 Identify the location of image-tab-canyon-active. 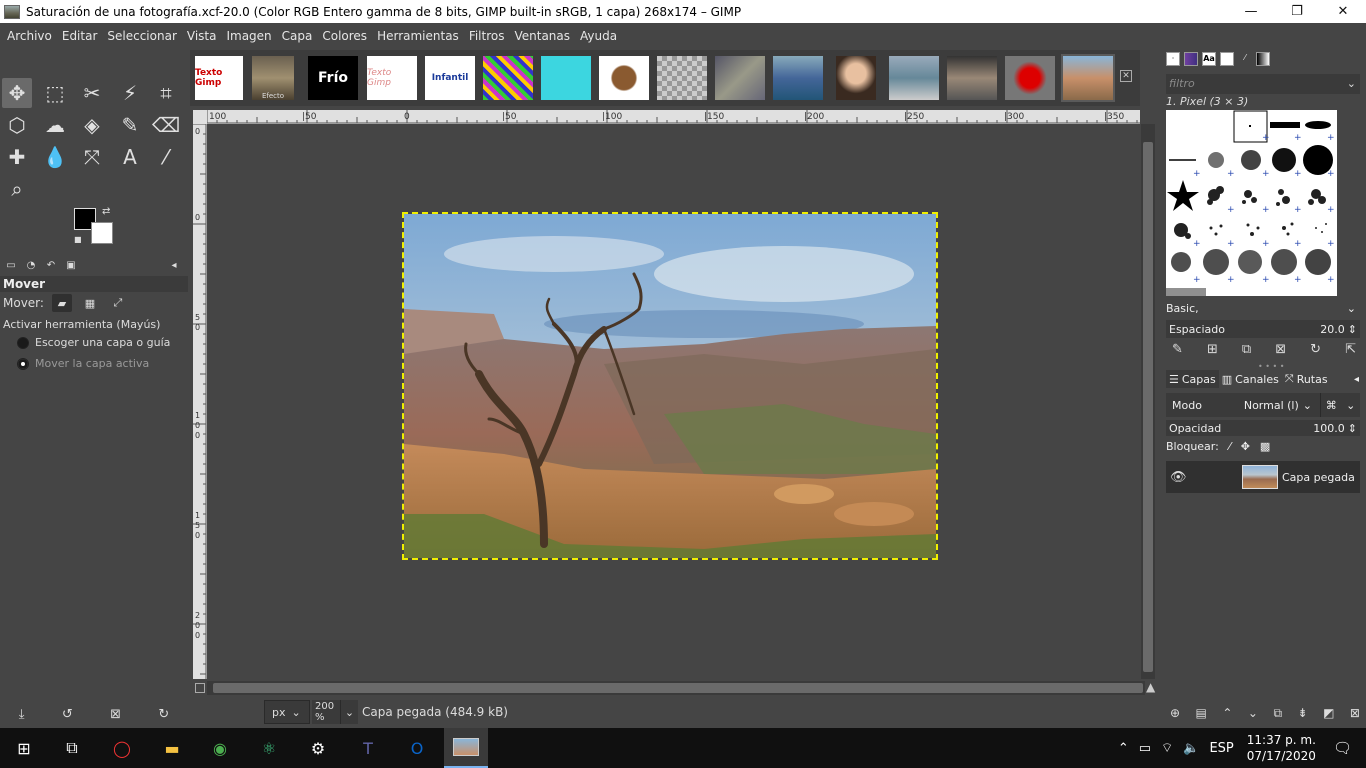
(1088, 78).